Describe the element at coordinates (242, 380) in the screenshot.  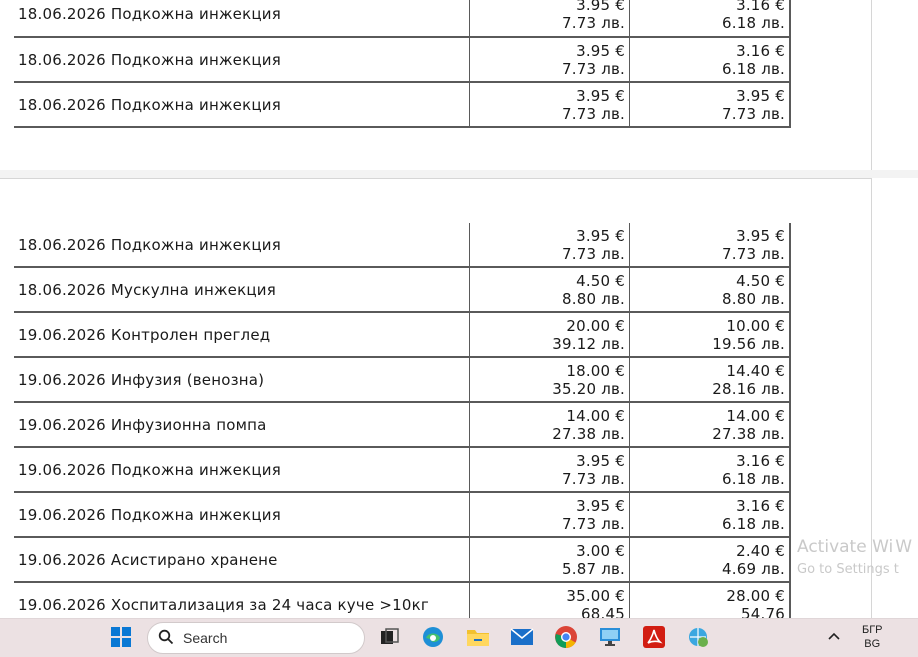
I see `item-description: 19.06.2026 Инфузия (венозна)` at that location.